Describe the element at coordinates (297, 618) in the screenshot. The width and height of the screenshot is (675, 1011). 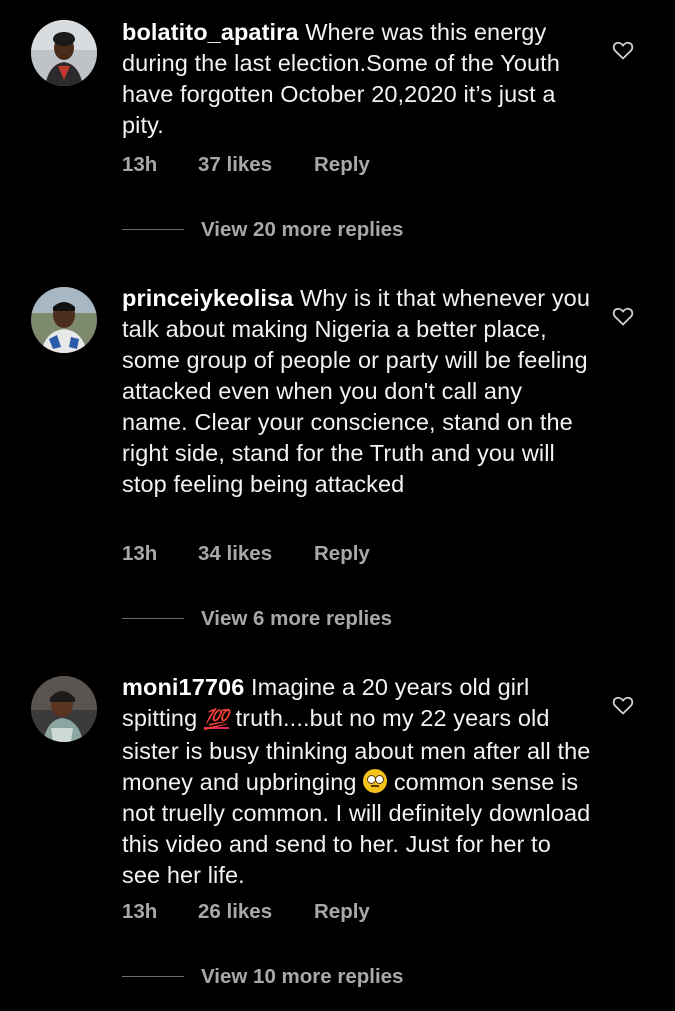
I see `view-replies-label: View 6 more replies` at that location.